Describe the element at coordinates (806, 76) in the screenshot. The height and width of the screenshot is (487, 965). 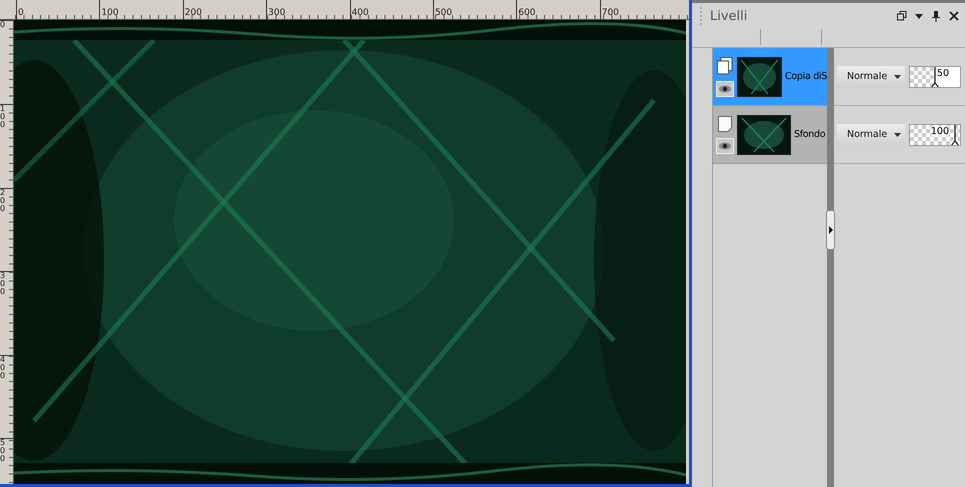
I see `layer-name: Copia diS` at that location.